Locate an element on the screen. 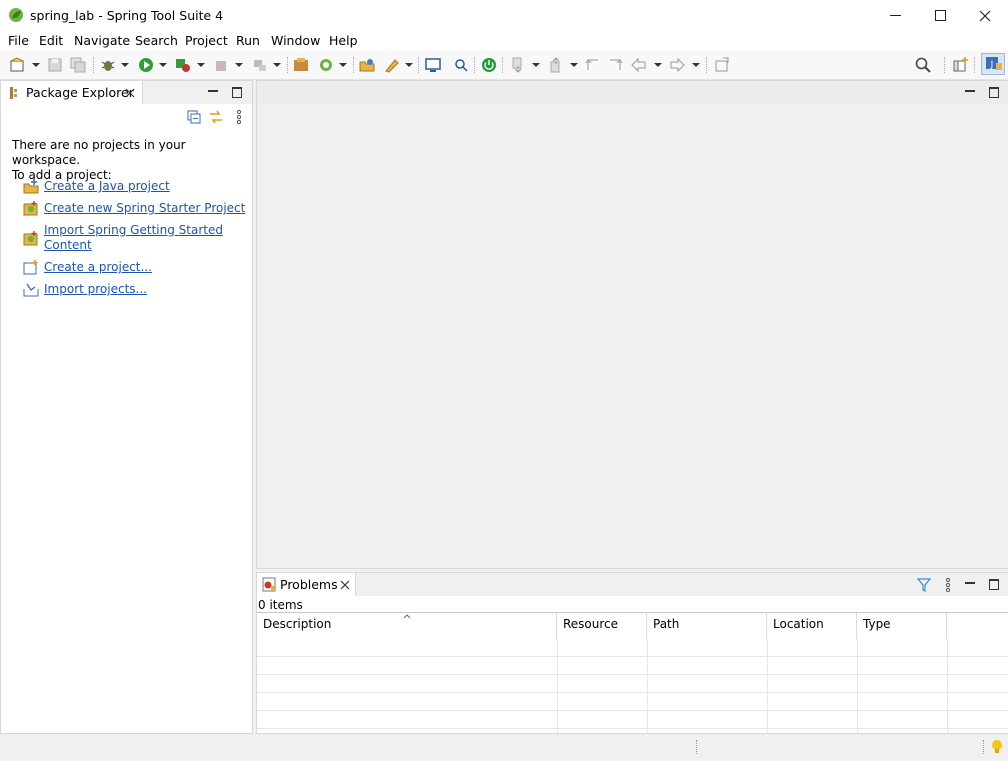 Image resolution: width=1008 pixels, height=761 pixels. back-dropdown-icon is located at coordinates (658, 65).